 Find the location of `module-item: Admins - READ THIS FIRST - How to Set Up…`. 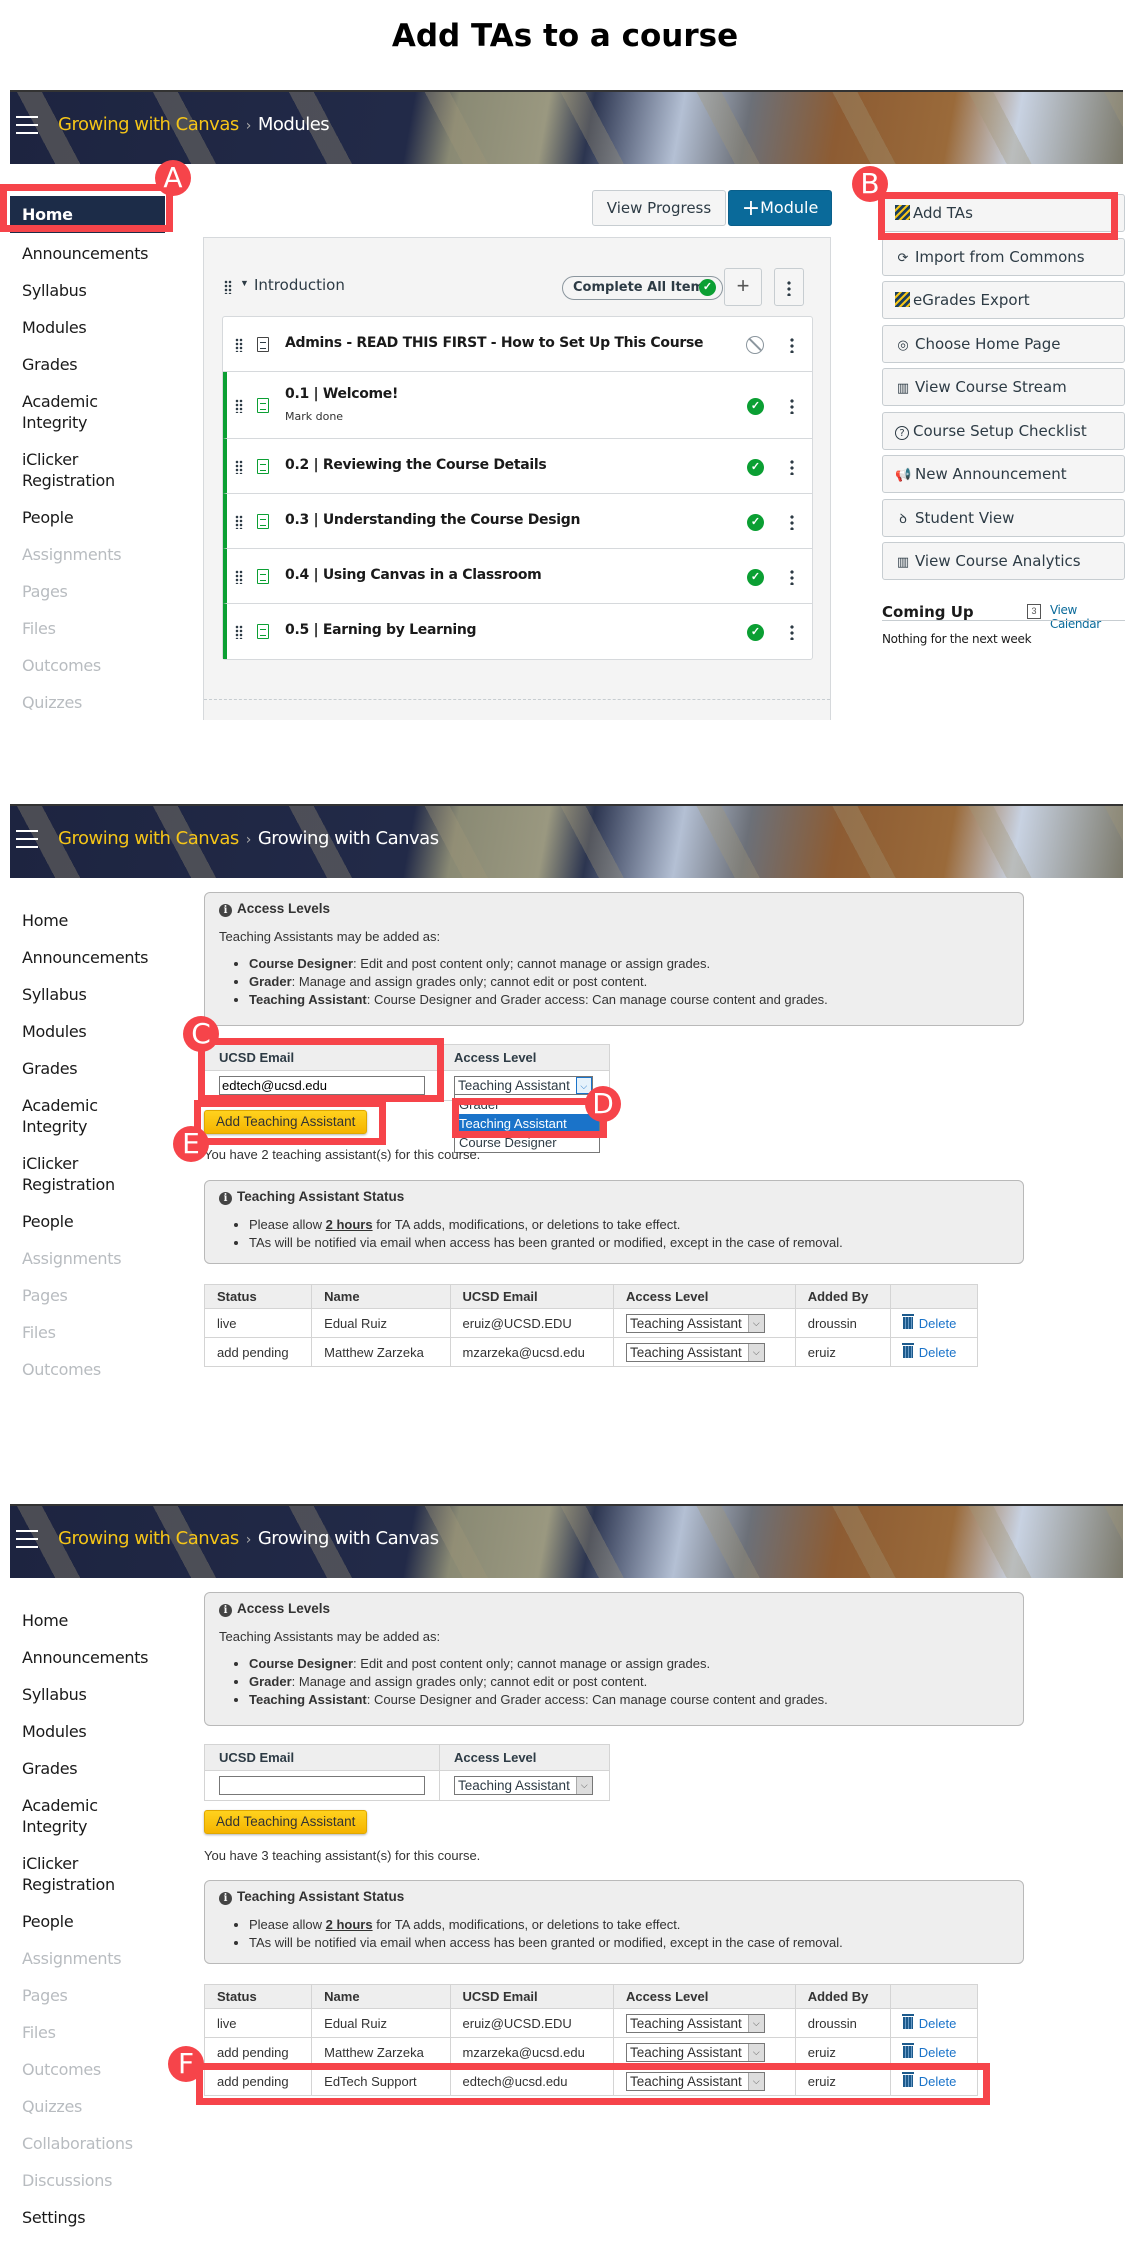

module-item: Admins - READ THIS FIRST - How to Set Up… is located at coordinates (517, 344).